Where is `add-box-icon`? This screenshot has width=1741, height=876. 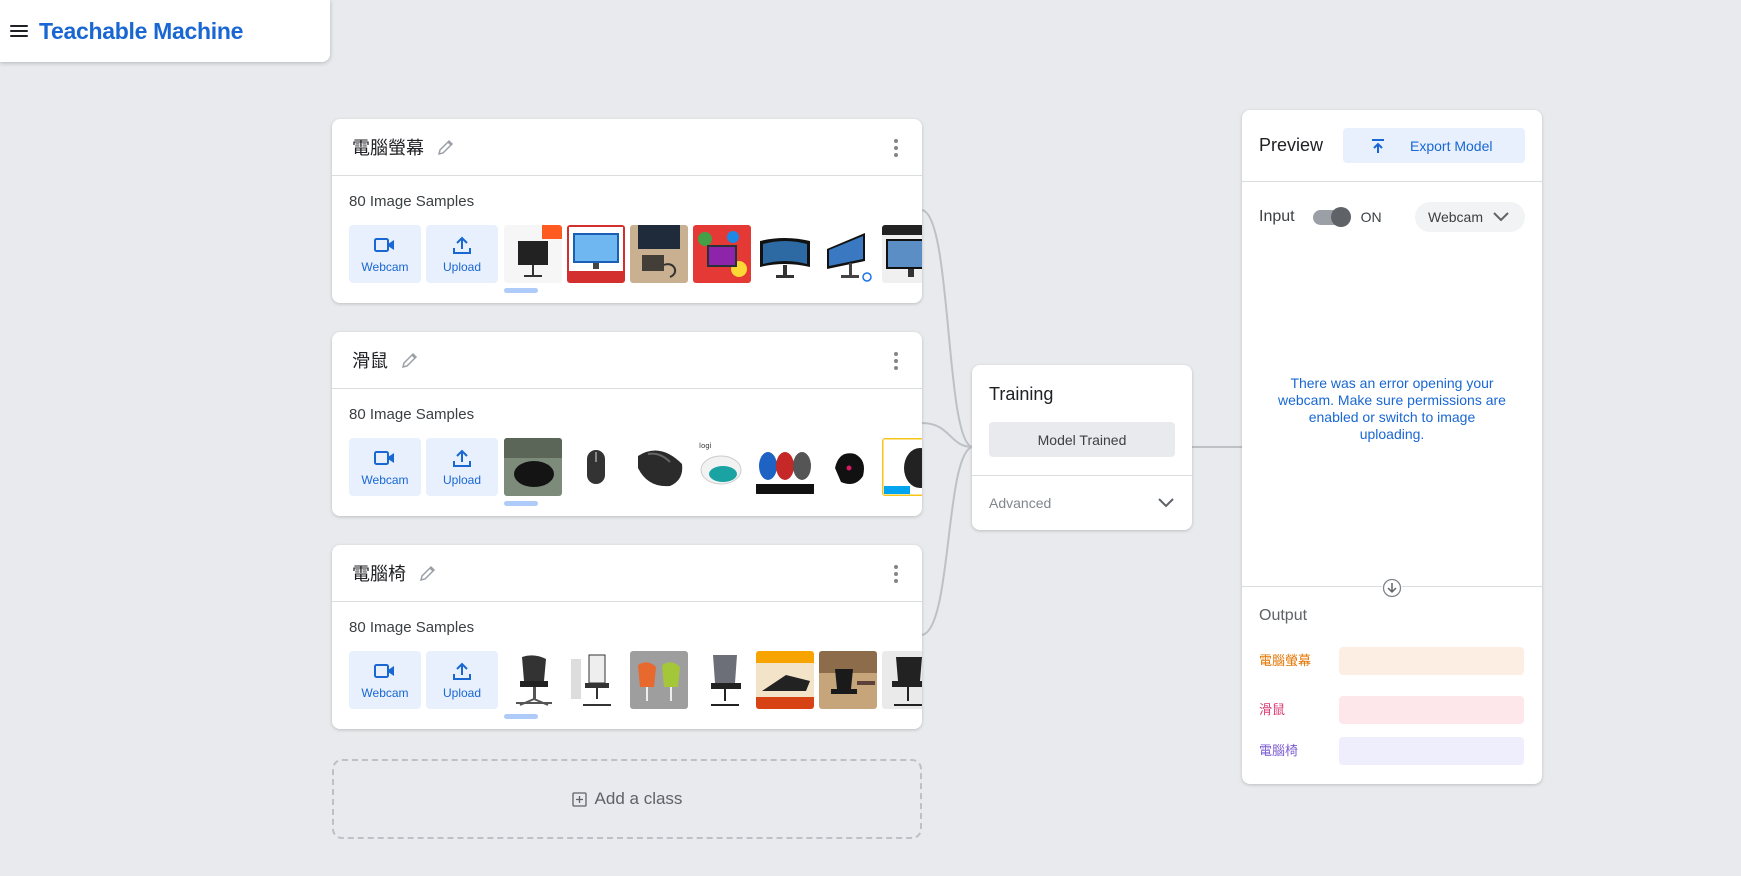 add-box-icon is located at coordinates (579, 799).